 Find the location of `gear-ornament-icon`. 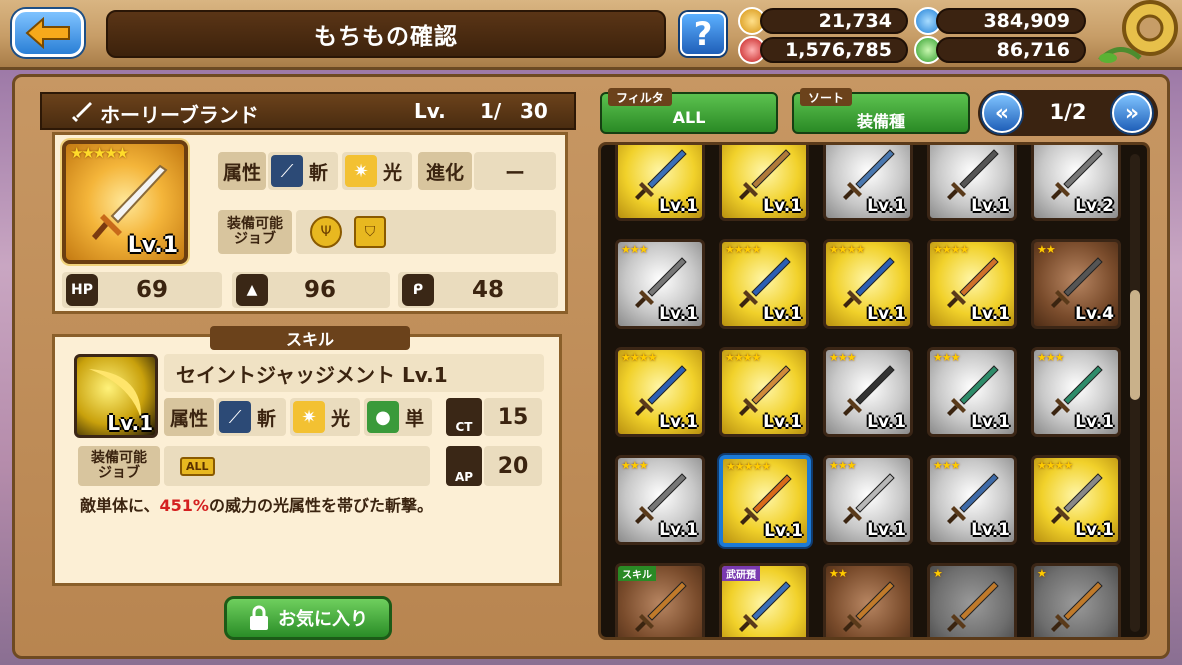

gear-ornament-icon is located at coordinates (1138, 31).